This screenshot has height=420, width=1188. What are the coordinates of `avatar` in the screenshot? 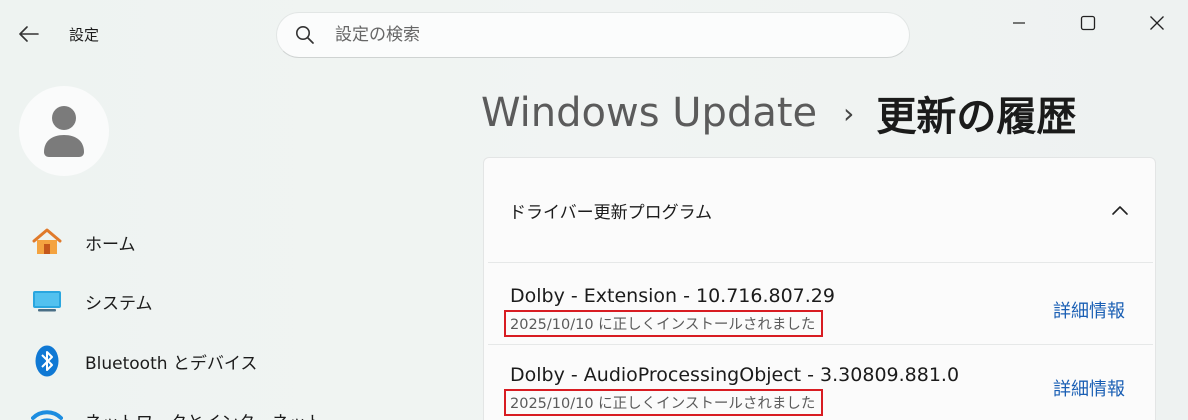 It's located at (64, 131).